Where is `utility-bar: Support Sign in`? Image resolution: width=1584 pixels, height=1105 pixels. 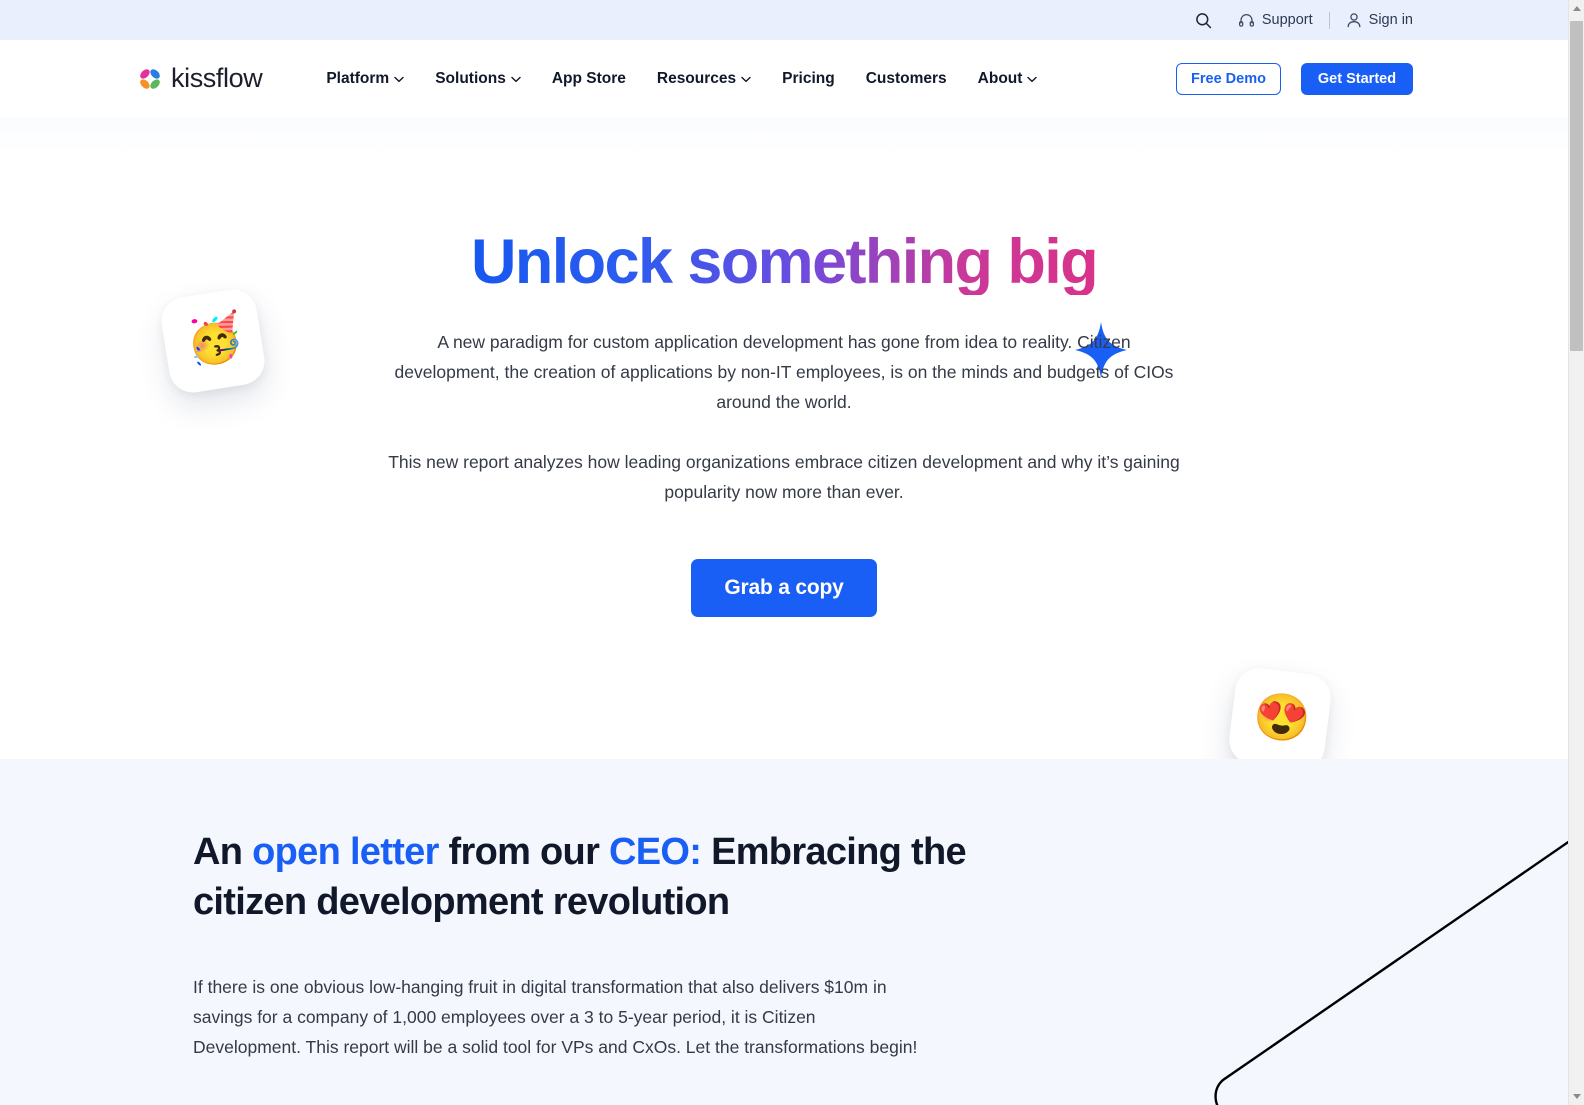
utility-bar: Support Sign in is located at coordinates (784, 20).